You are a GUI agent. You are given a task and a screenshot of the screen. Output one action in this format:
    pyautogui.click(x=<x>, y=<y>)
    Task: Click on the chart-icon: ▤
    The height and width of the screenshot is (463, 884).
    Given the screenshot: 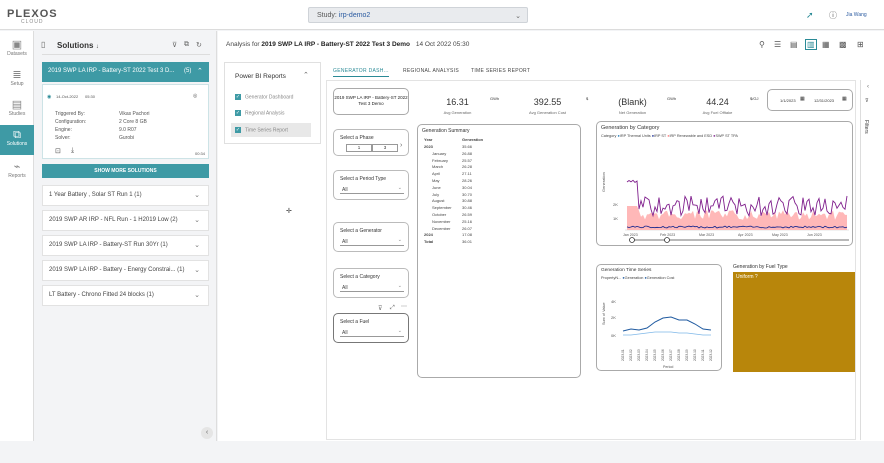 What is the action you would take?
    pyautogui.click(x=794, y=44)
    